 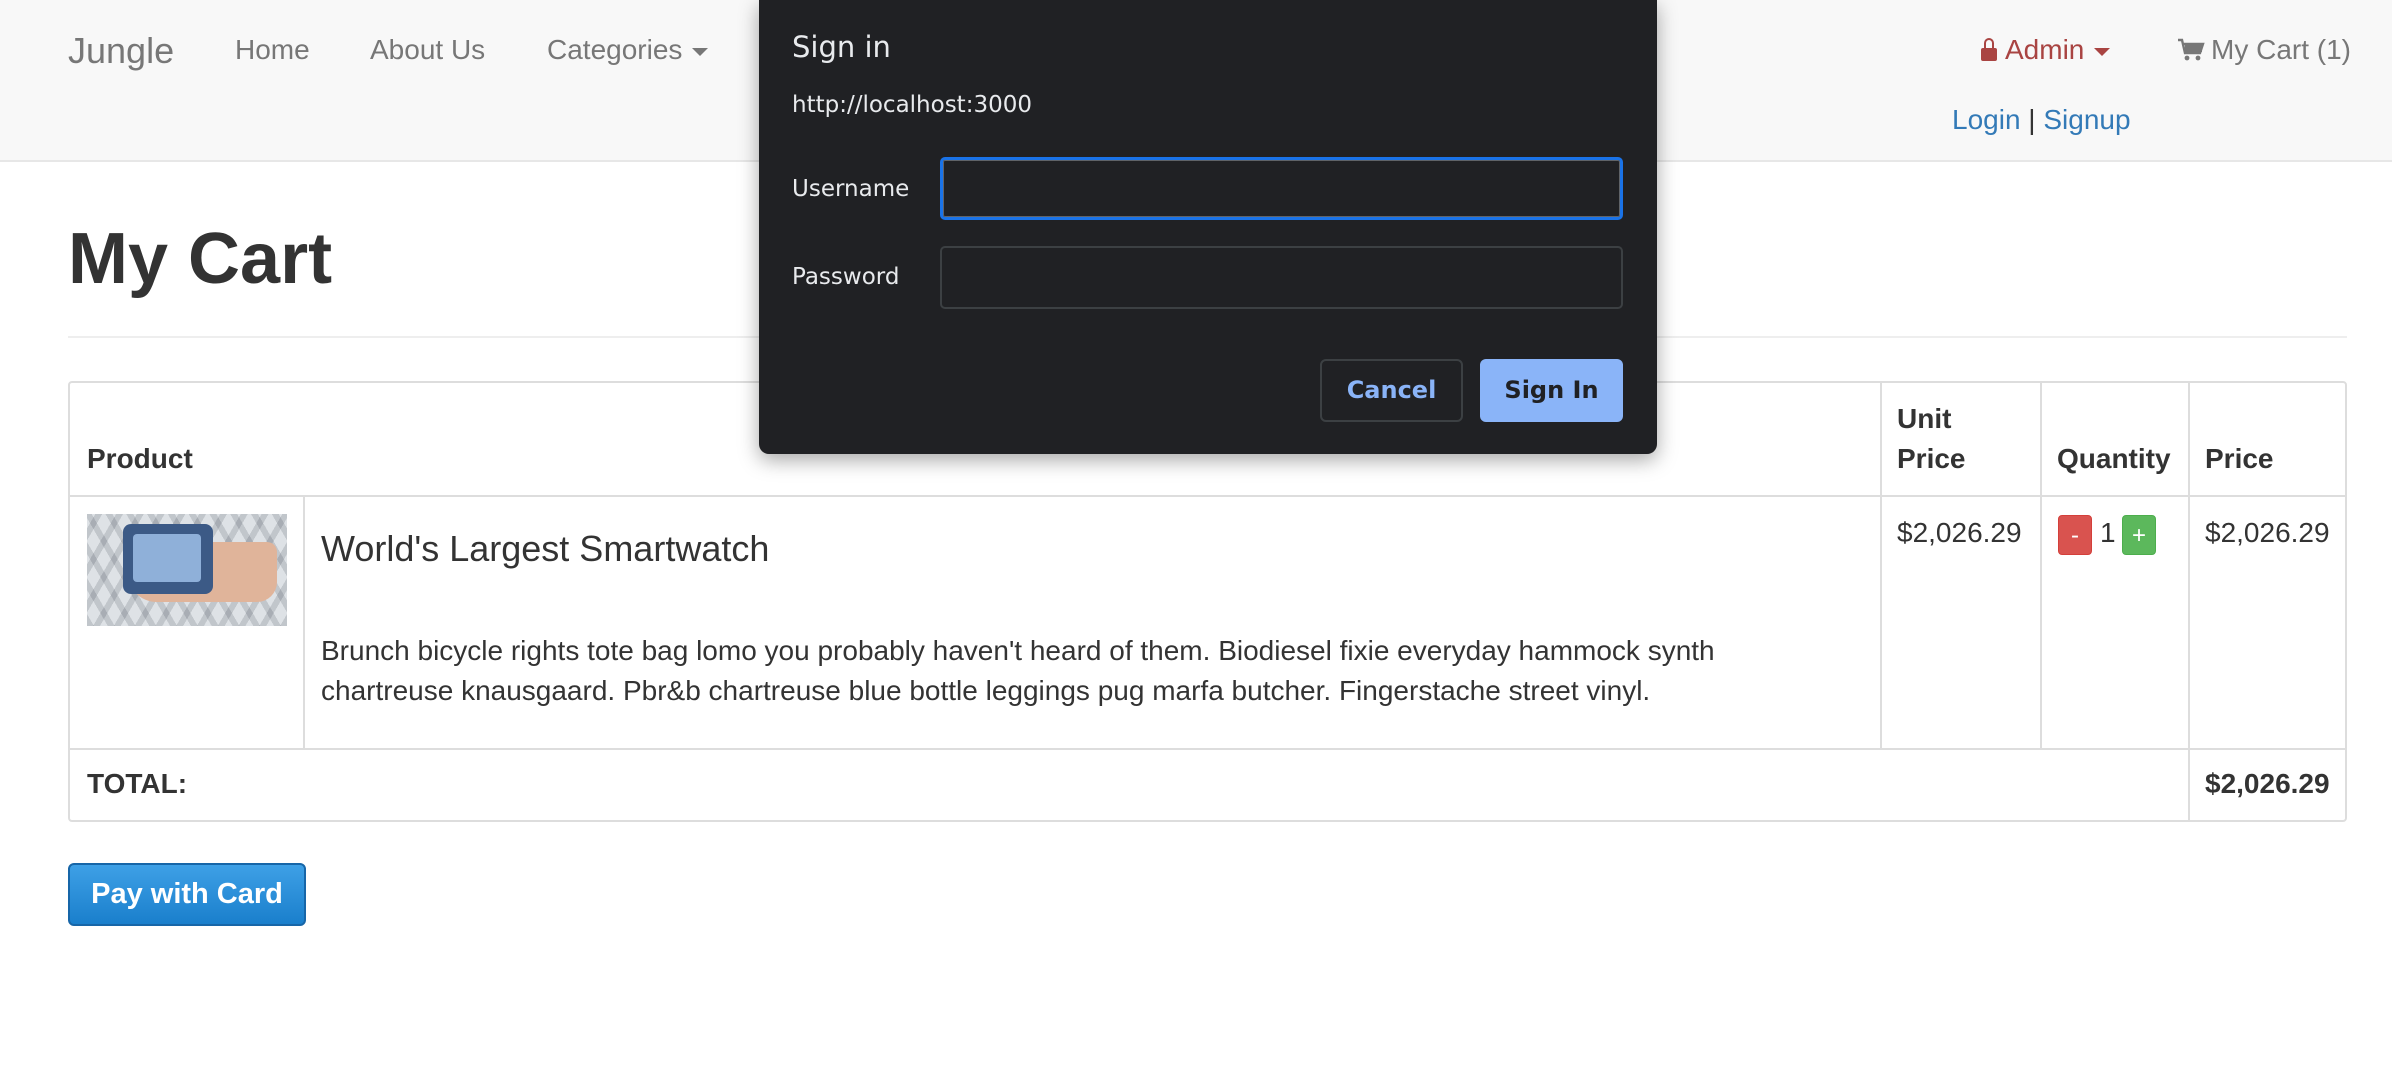 I want to click on dialog-origin-url: http://localhost:3000, so click(x=912, y=105).